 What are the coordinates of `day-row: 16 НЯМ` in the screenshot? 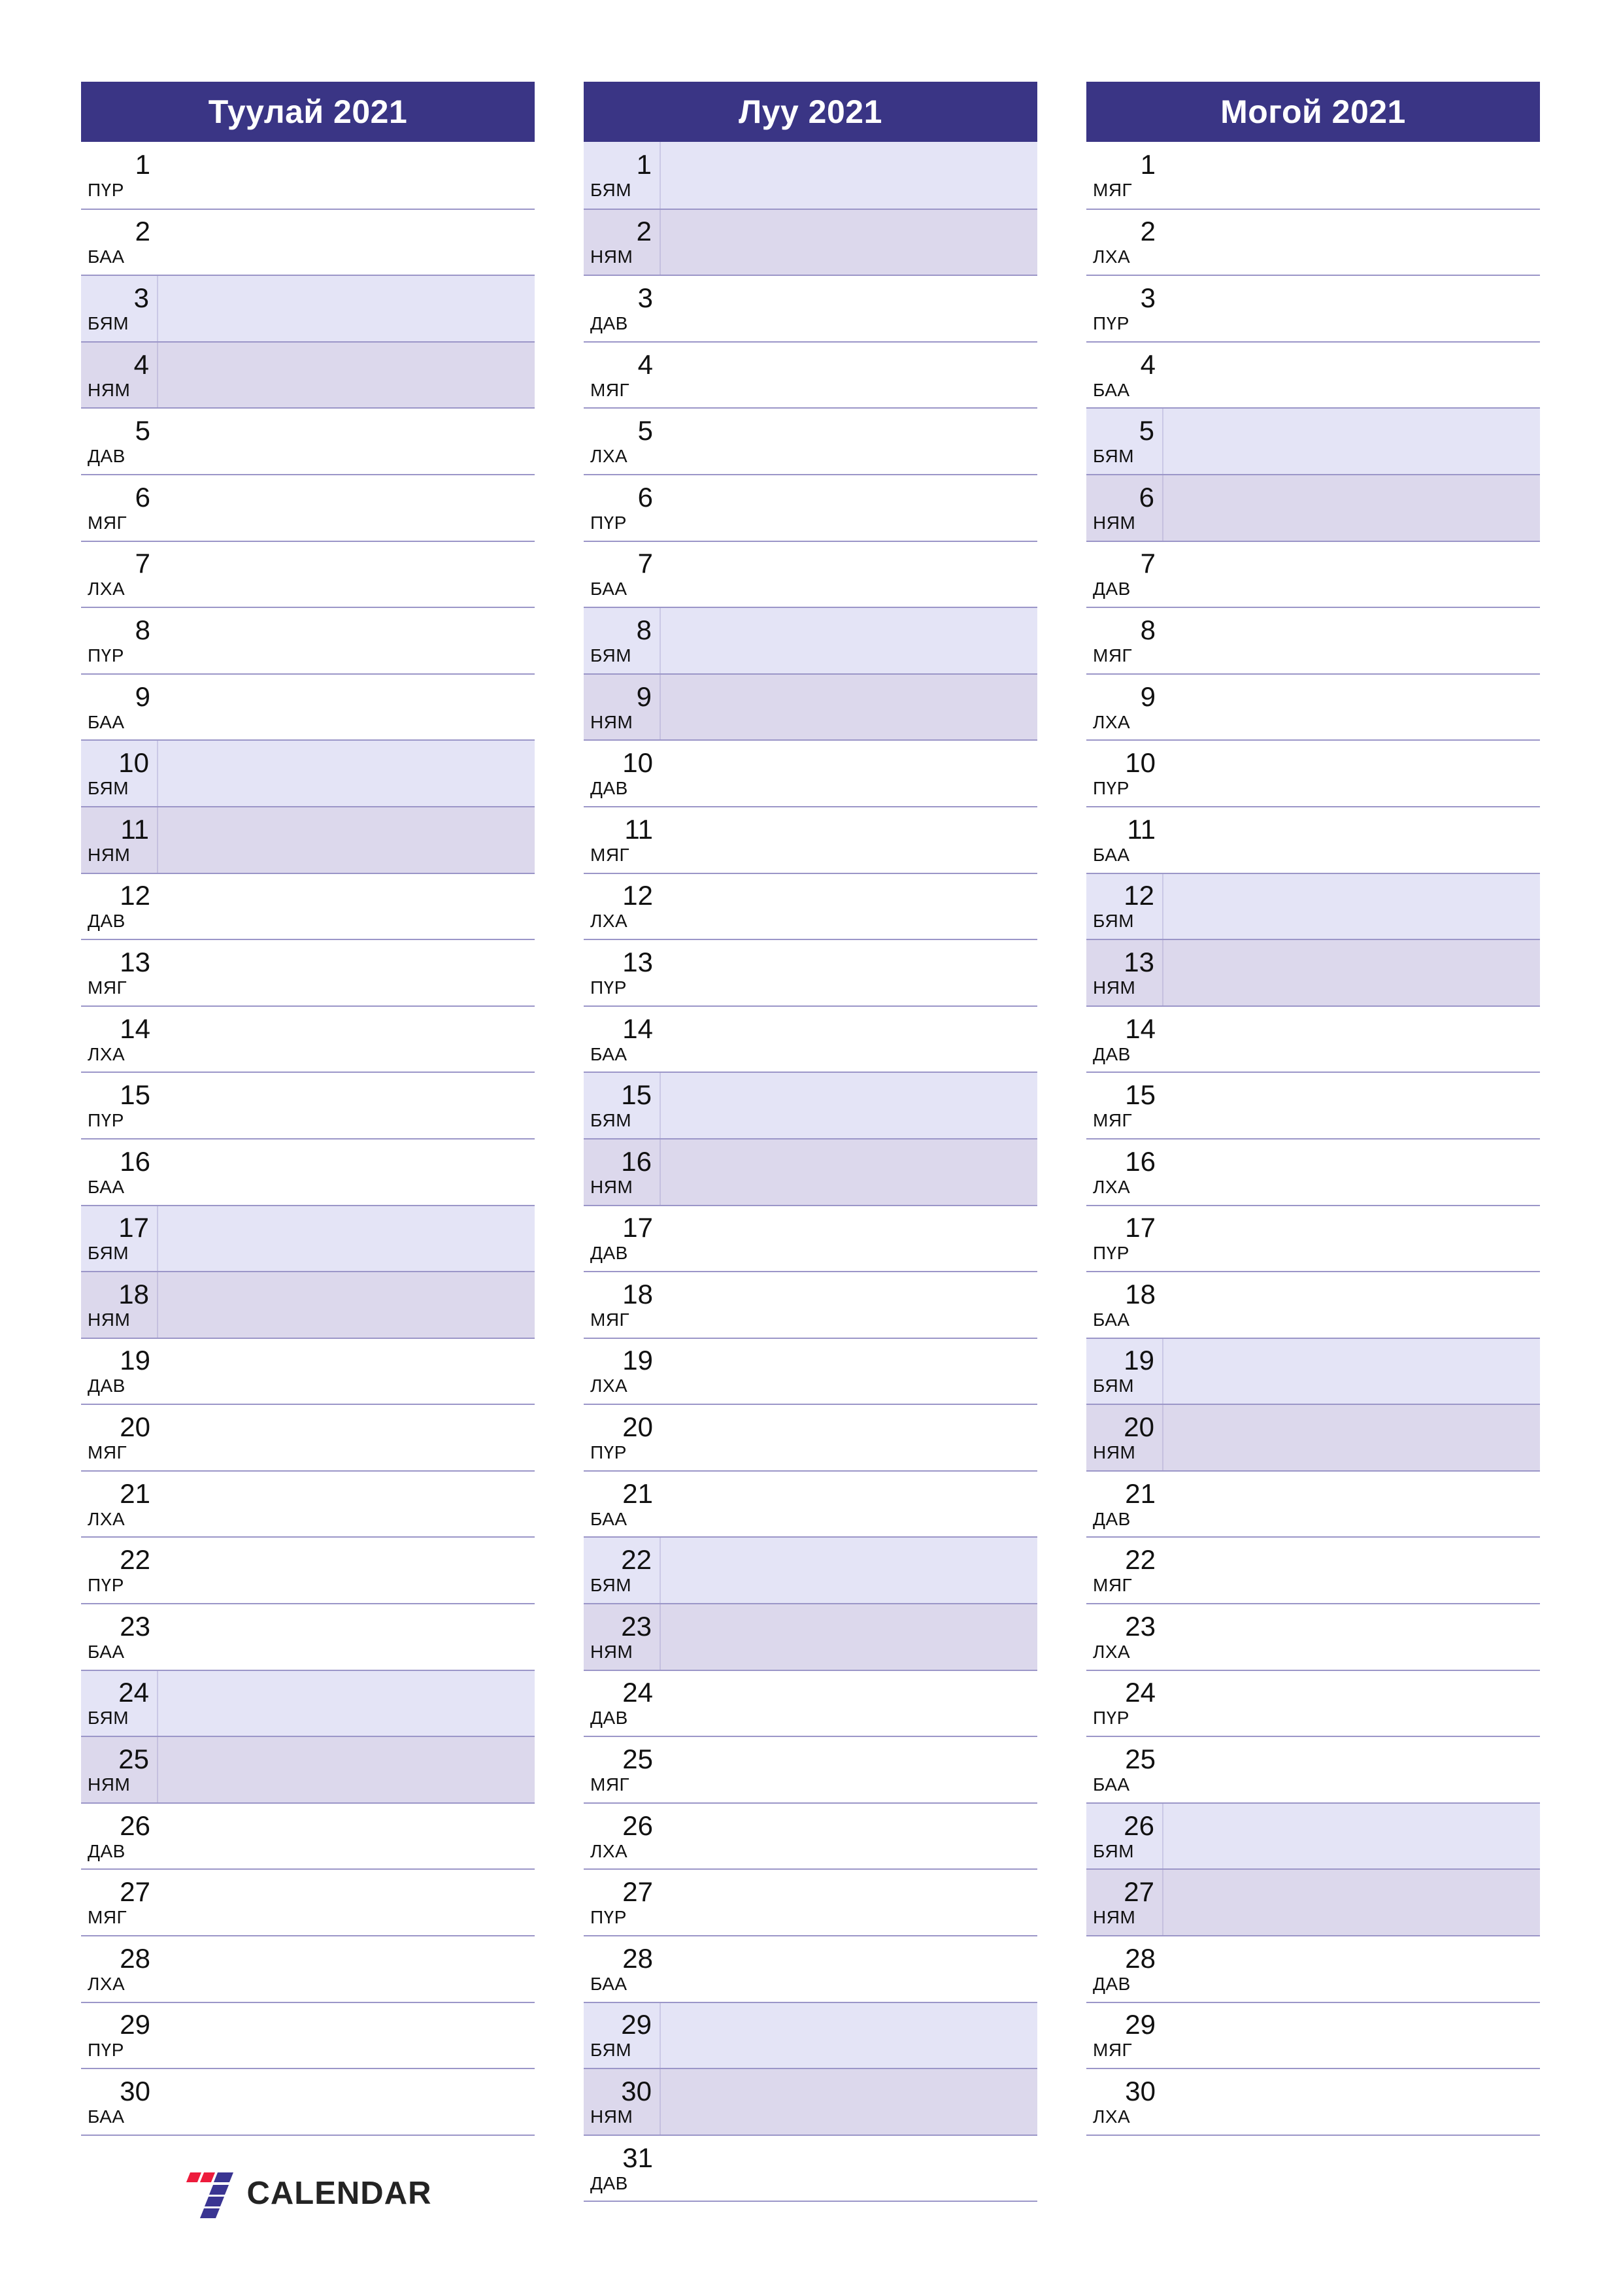 It's located at (811, 1171).